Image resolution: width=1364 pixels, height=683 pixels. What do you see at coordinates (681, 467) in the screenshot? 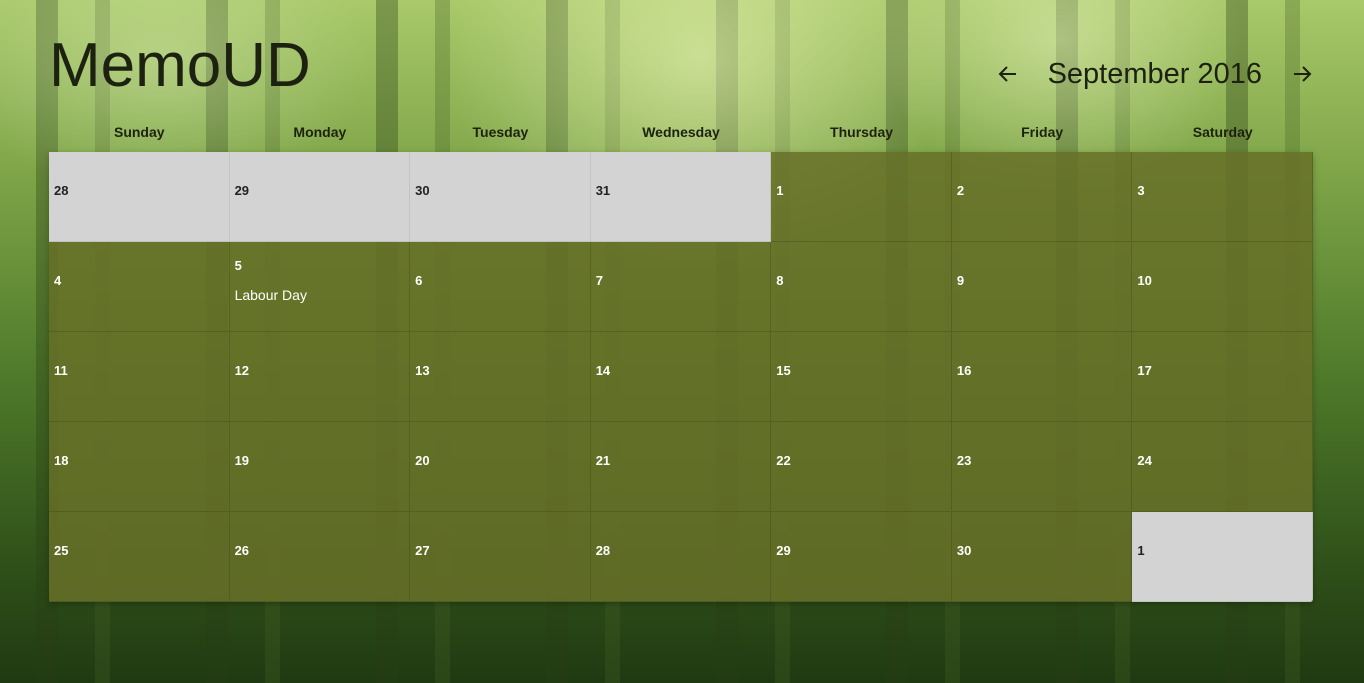
I see `calendar-day-cell: 21` at bounding box center [681, 467].